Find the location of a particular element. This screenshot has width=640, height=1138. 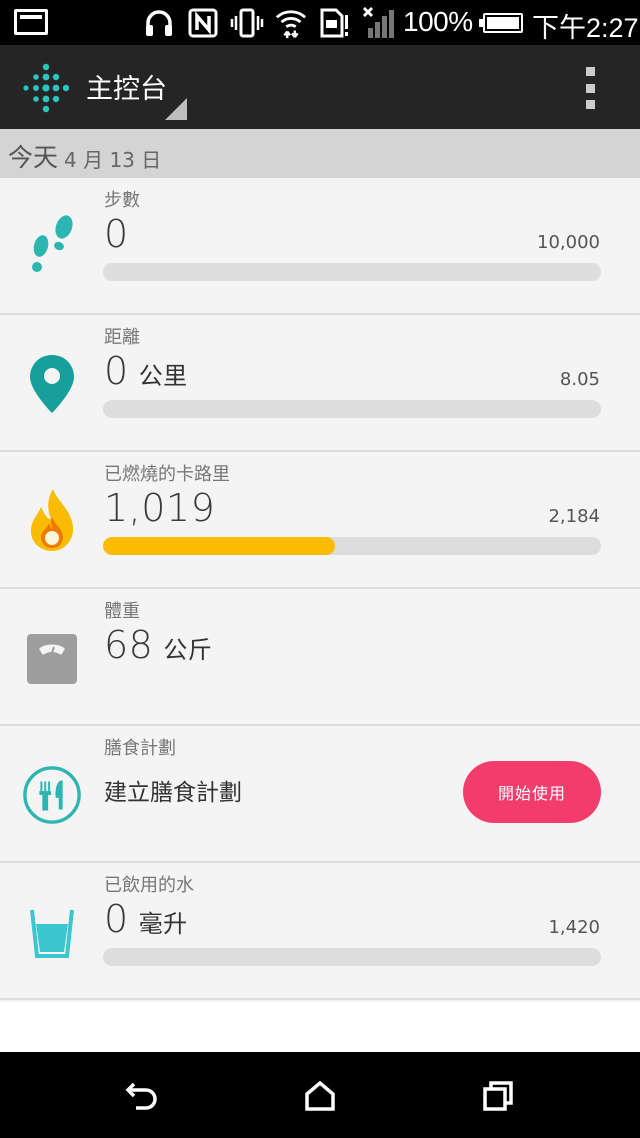

footprints-icon is located at coordinates (52, 246).